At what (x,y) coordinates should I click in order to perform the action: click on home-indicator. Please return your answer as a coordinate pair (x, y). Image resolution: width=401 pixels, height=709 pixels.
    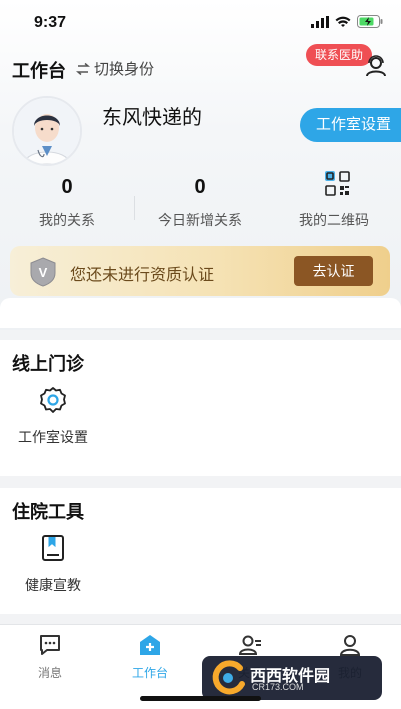
    Looking at the image, I should click on (200, 698).